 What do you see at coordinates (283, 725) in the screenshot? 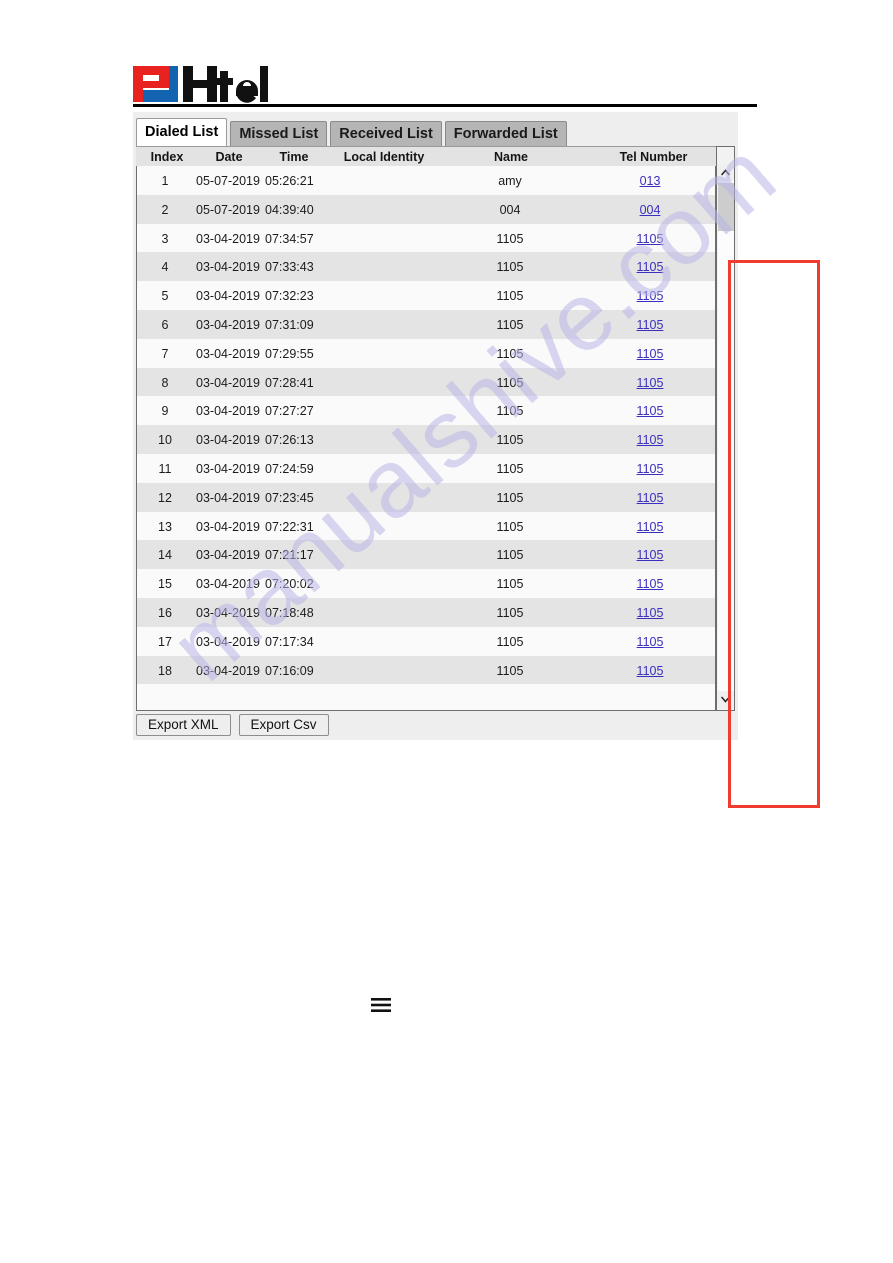
I see `export-csv-button: Export Csv` at bounding box center [283, 725].